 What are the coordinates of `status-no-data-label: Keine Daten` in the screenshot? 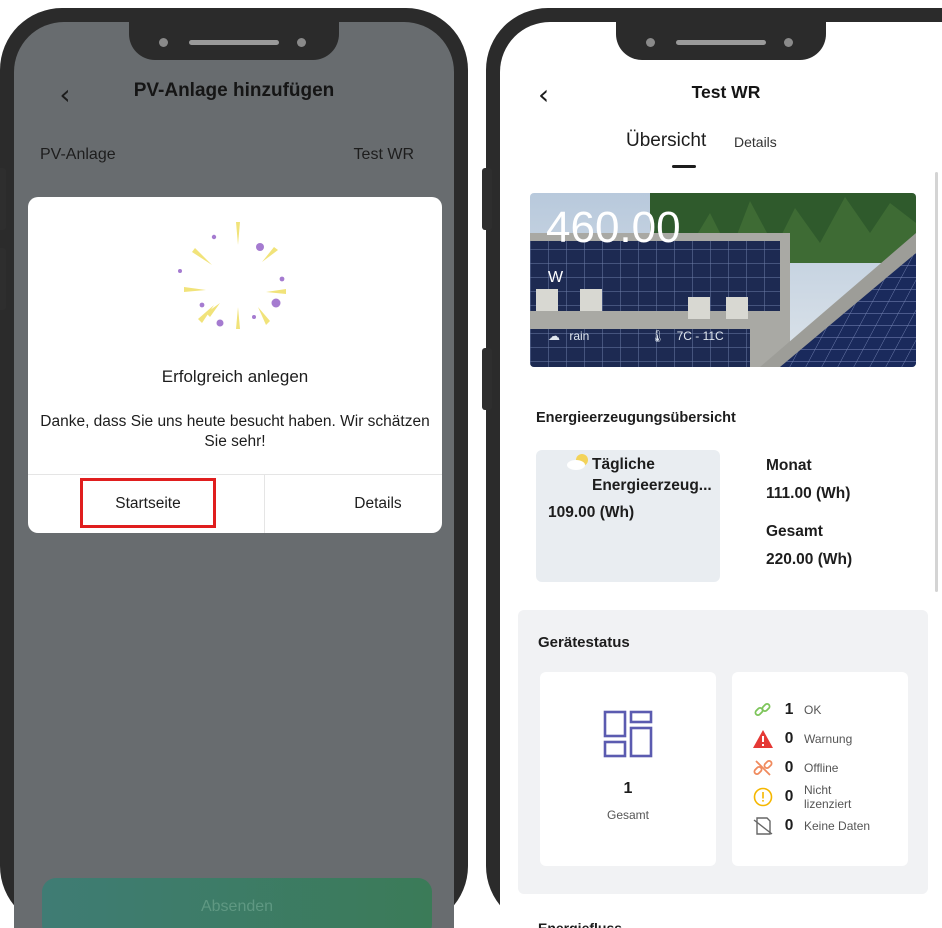 It's located at (837, 826).